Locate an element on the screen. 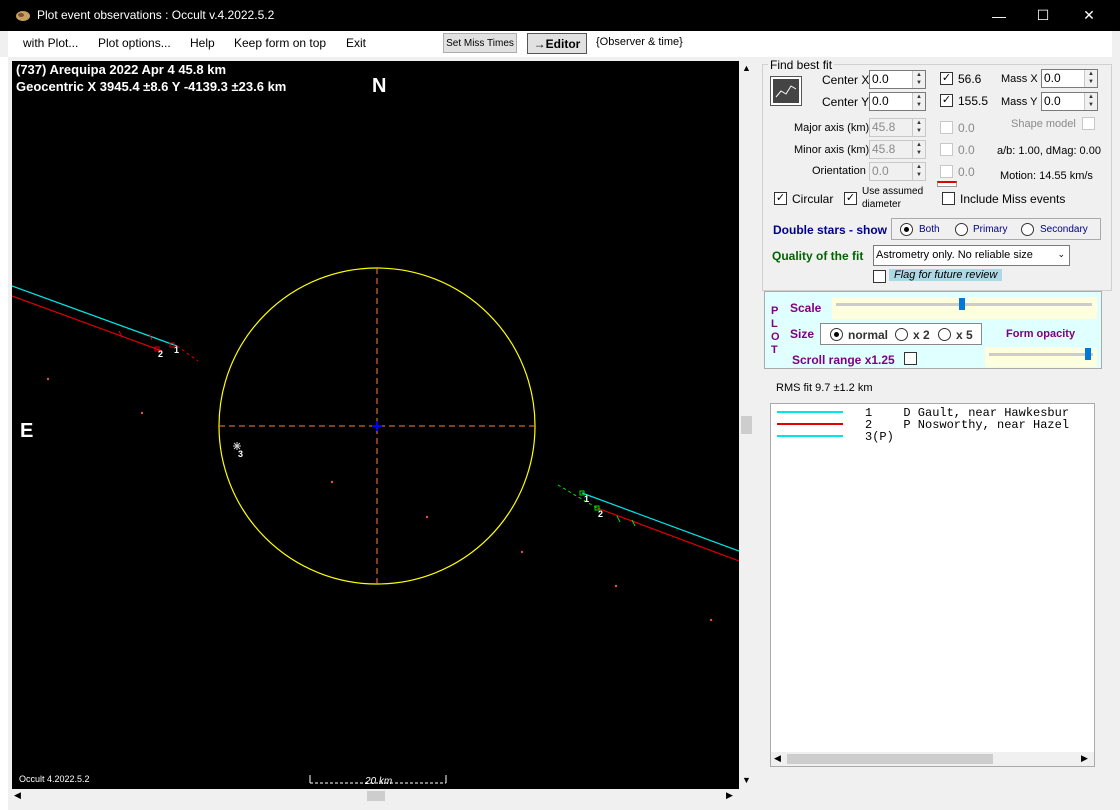 The height and width of the screenshot is (810, 1120). legend-scroll-thumb is located at coordinates (890, 759).